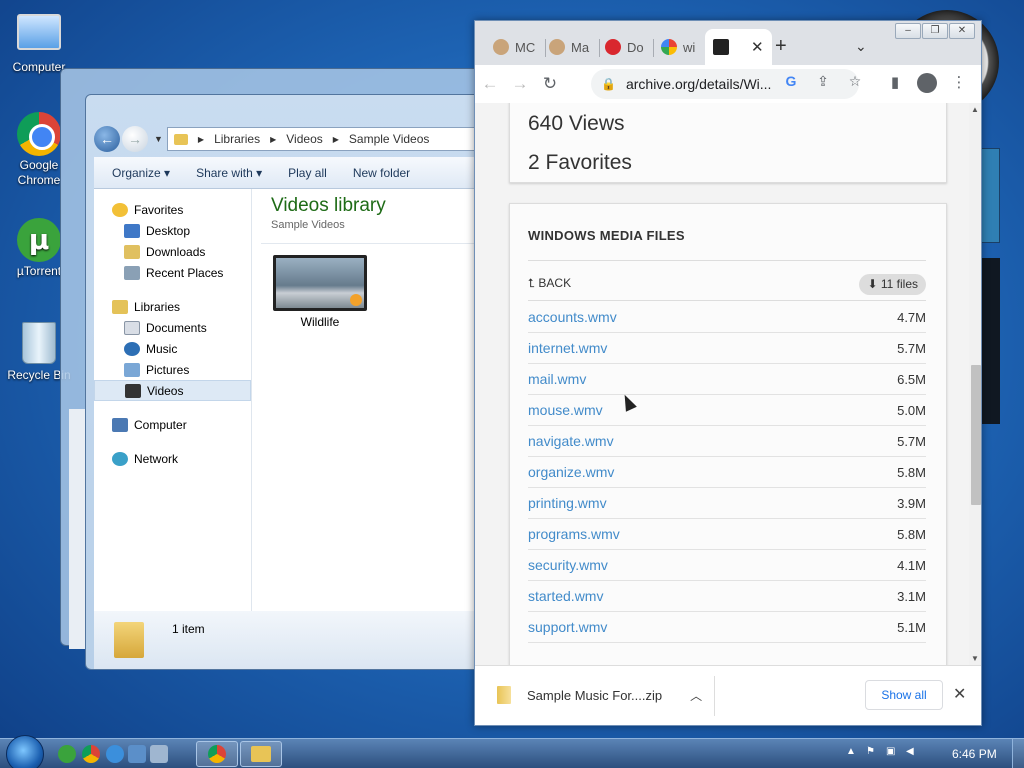 This screenshot has height=768, width=1024. Describe the element at coordinates (567, 503) in the screenshot. I see `file-link: printing.wmv` at that location.